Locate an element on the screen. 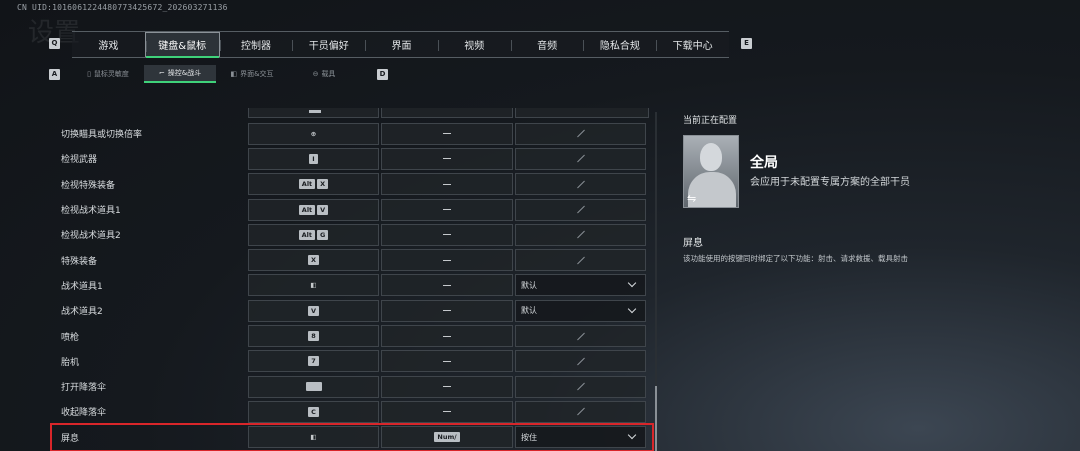  primary-key-slot: C is located at coordinates (313, 411).